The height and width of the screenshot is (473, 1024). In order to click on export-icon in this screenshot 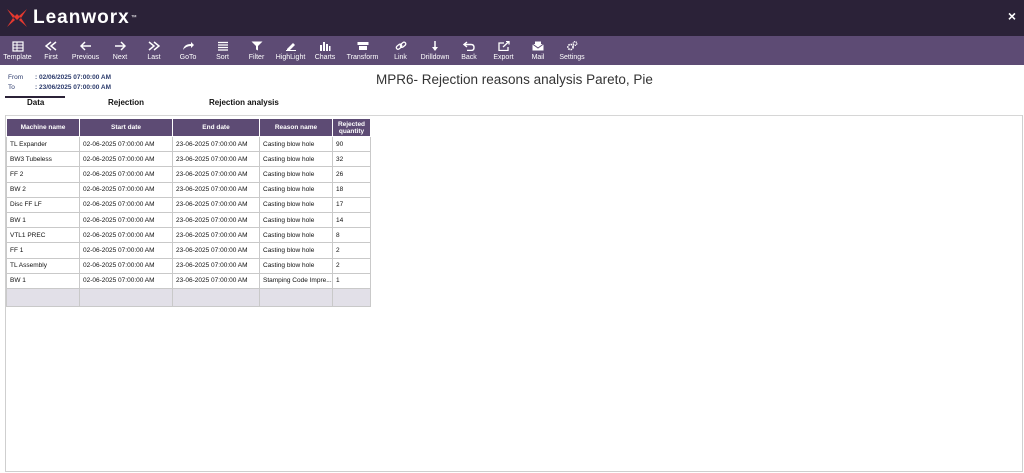, I will do `click(504, 46)`.